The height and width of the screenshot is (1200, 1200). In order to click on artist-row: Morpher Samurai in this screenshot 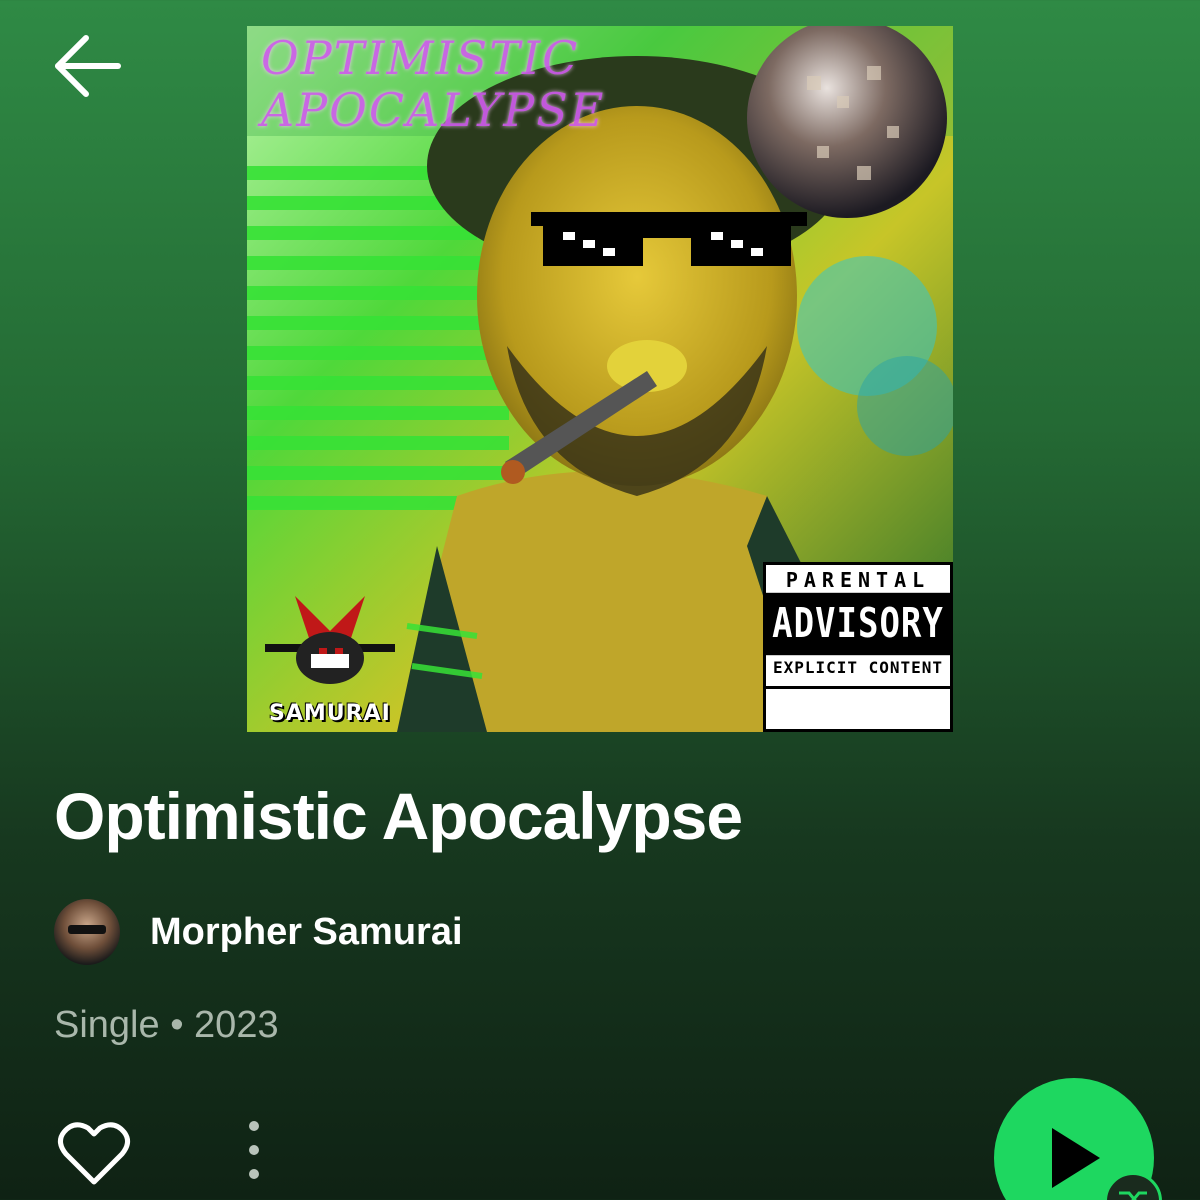, I will do `click(258, 932)`.